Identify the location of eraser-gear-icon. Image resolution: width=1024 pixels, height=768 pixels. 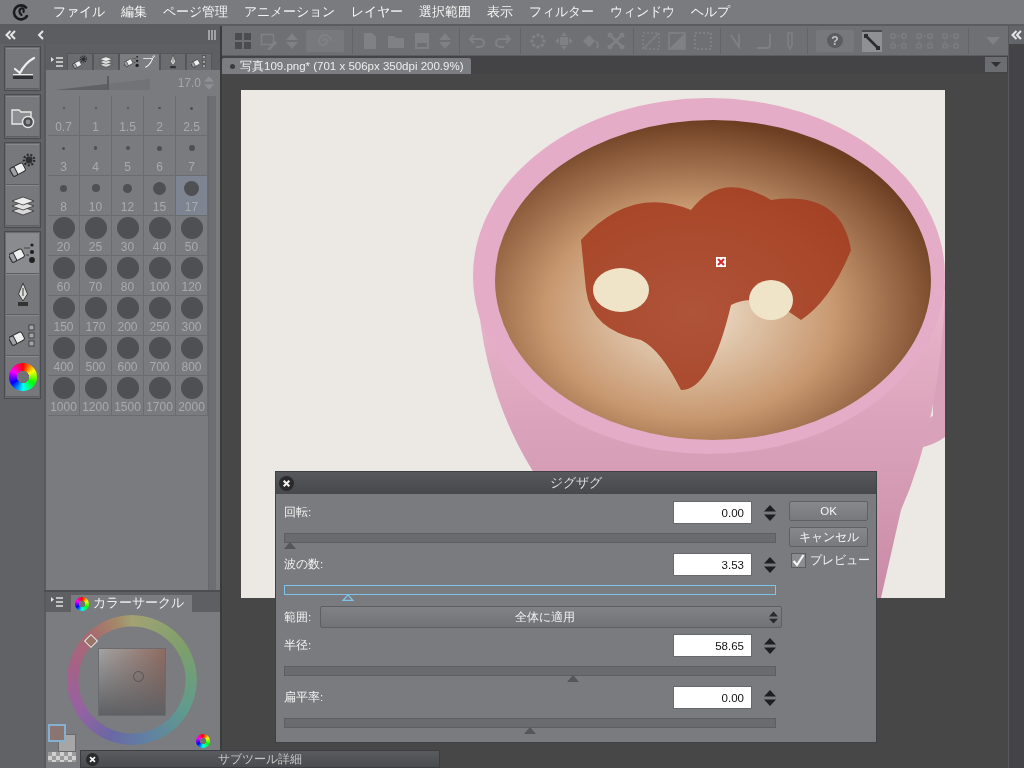
(80, 62).